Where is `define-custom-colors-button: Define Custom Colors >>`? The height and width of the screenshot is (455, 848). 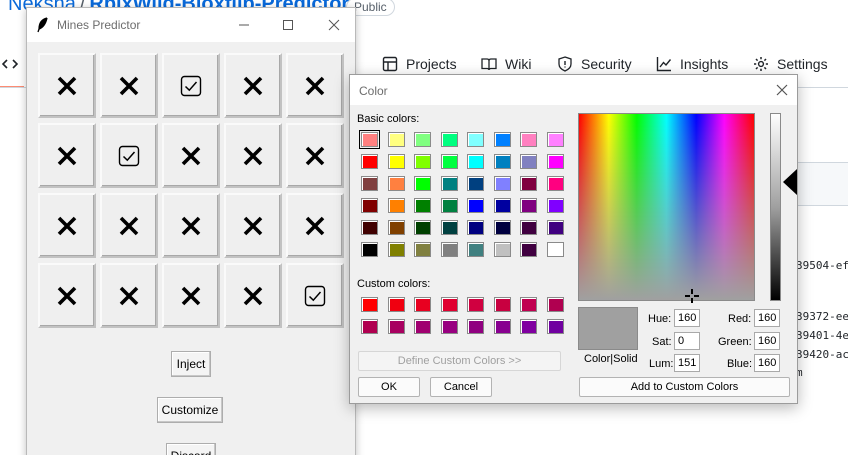 define-custom-colors-button: Define Custom Colors >> is located at coordinates (459, 361).